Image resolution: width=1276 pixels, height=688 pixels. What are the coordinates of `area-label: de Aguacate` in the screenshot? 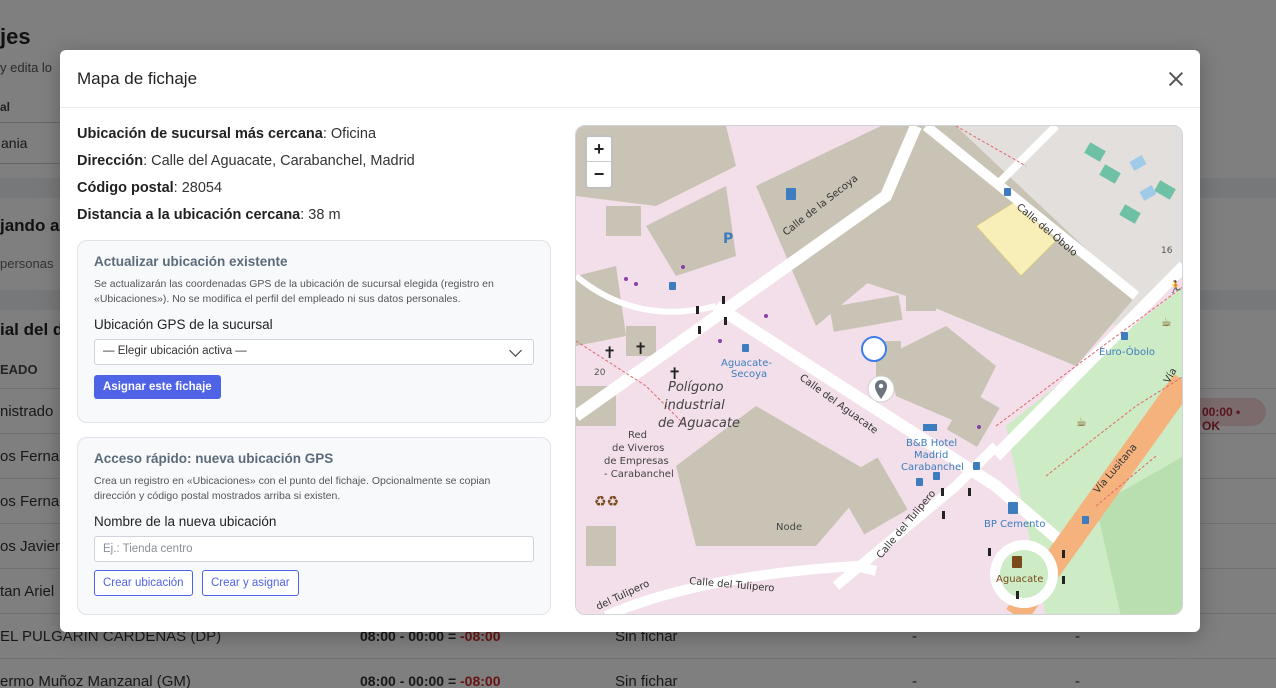 It's located at (699, 423).